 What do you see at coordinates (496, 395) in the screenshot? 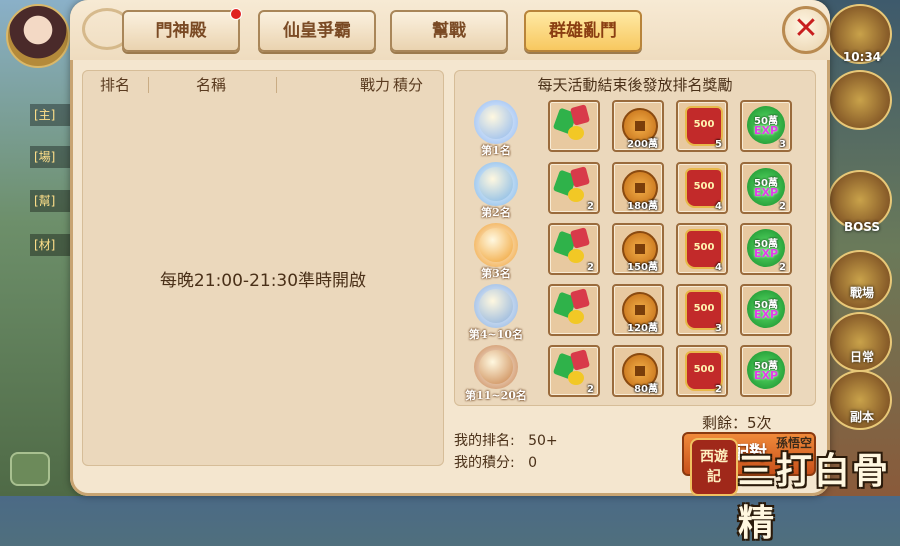
I see `reward-rank-label: 第11~20名` at bounding box center [496, 395].